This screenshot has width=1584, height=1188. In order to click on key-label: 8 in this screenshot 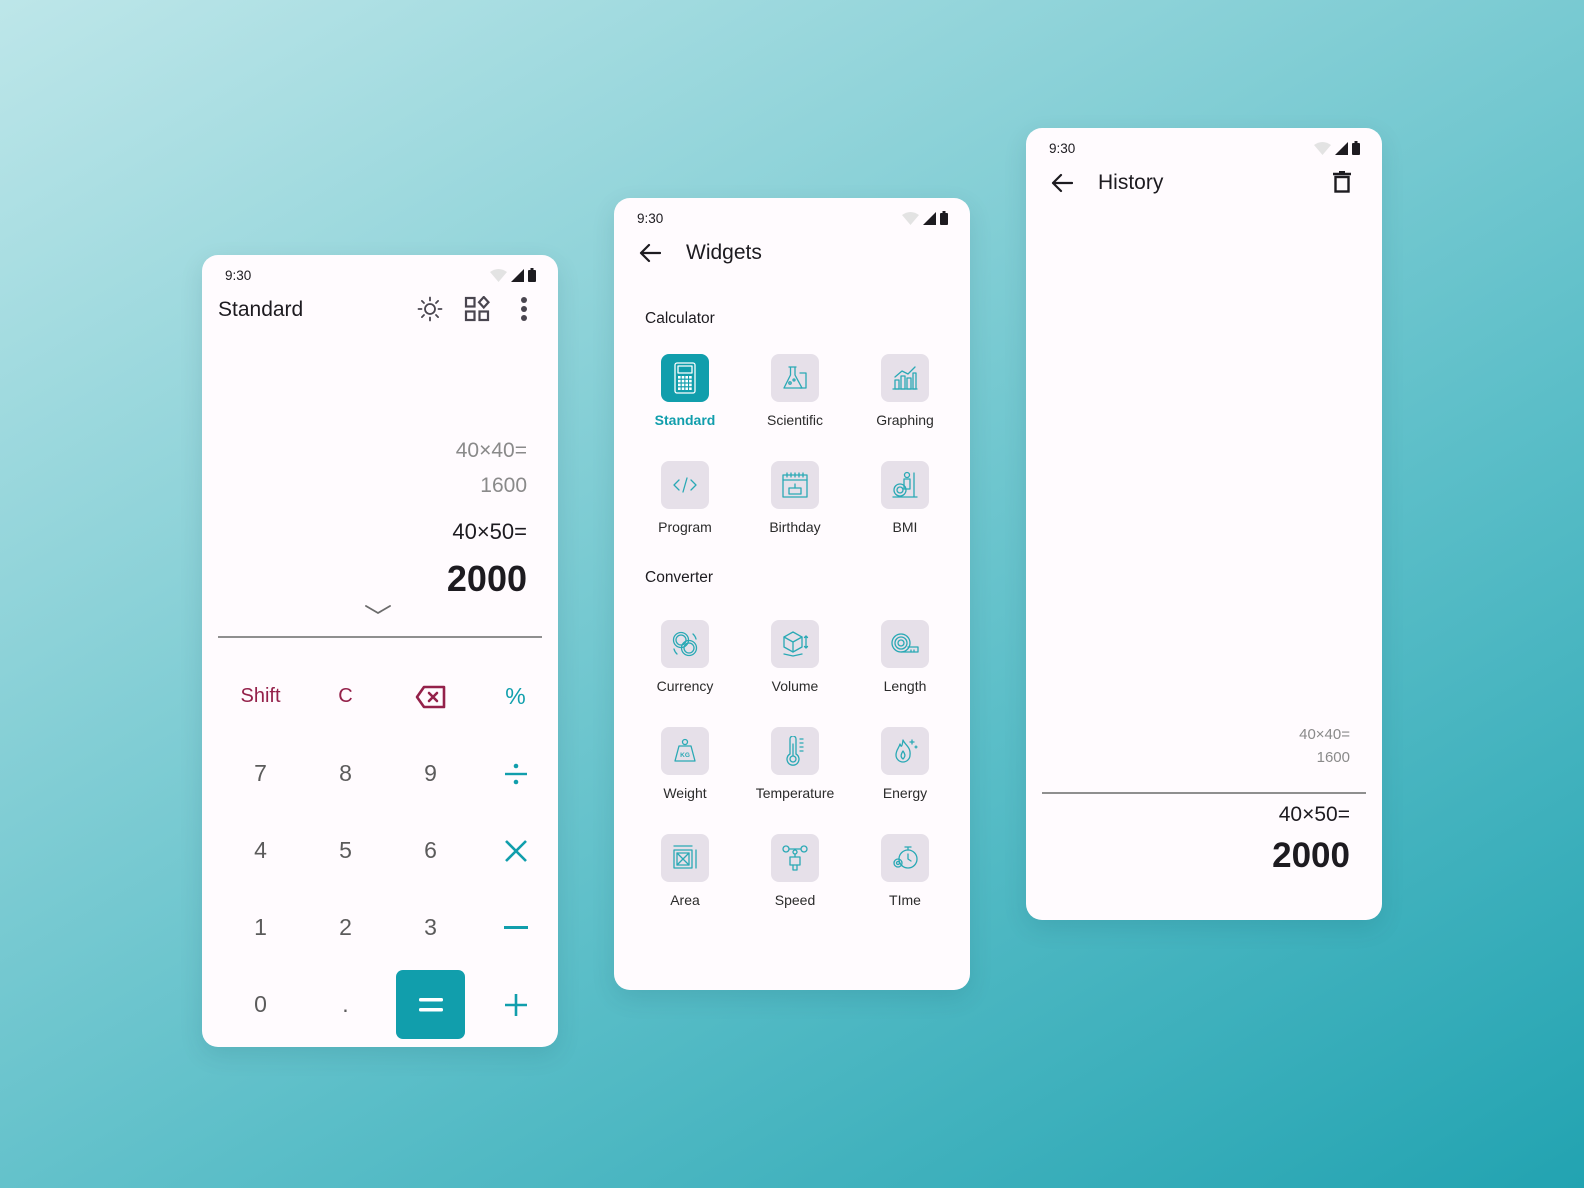, I will do `click(345, 773)`.